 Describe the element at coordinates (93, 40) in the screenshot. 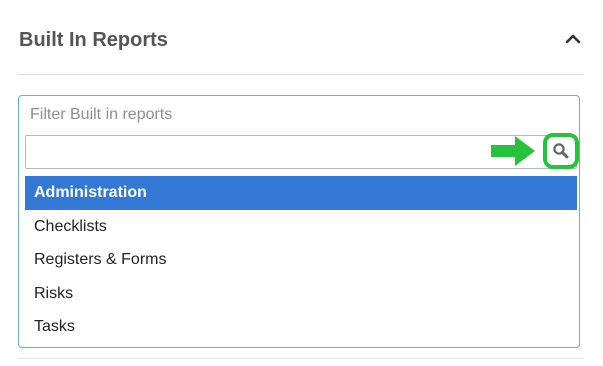

I see `section-title: Built In Reports` at that location.